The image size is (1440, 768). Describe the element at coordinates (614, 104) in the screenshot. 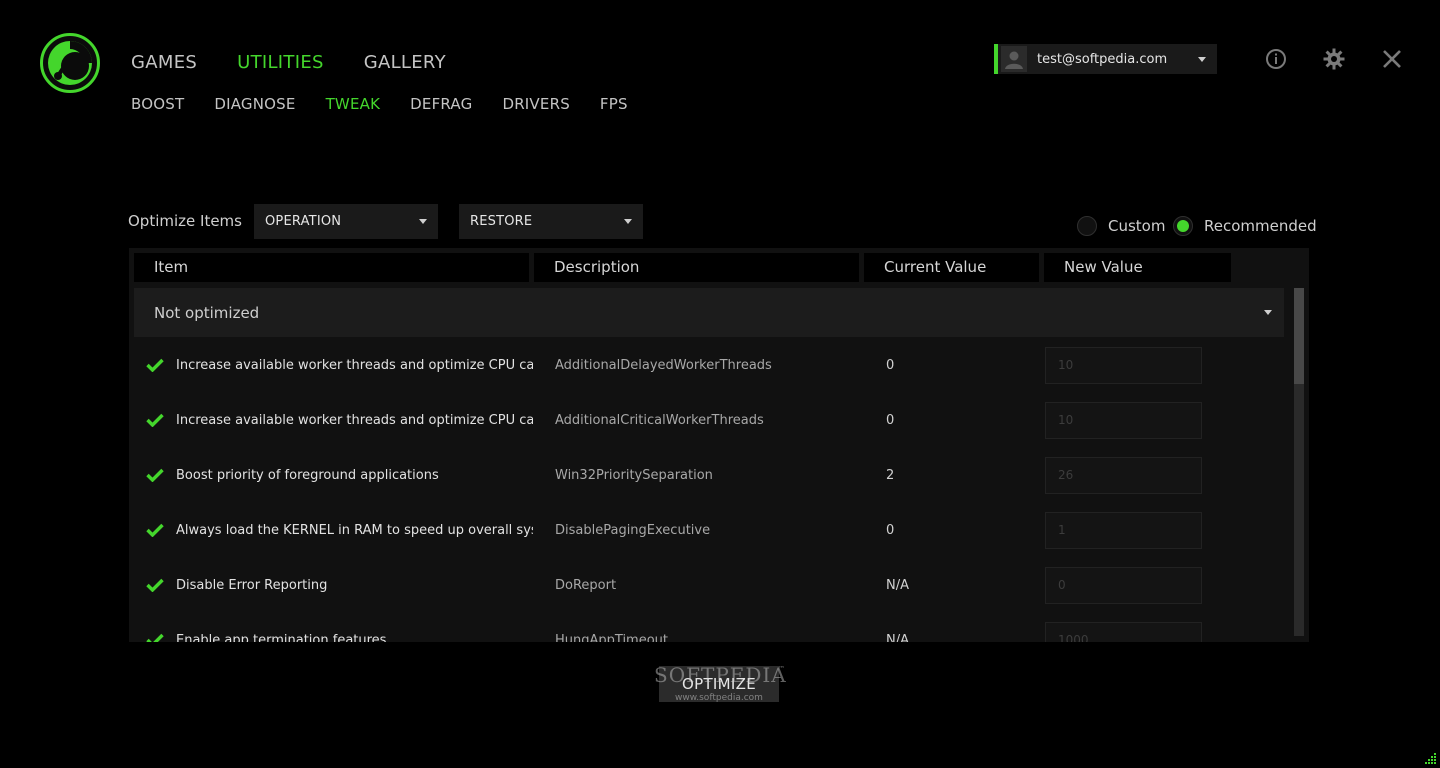

I see `tab-fps: FPS` at that location.